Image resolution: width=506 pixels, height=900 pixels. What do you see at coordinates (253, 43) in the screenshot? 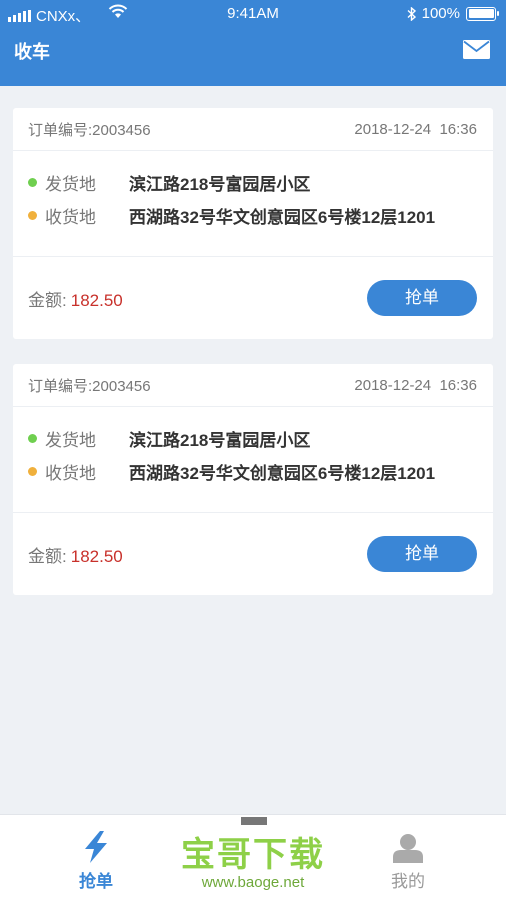
I see `top-bar: CNXx、 9:41AM 100% 收车` at bounding box center [253, 43].